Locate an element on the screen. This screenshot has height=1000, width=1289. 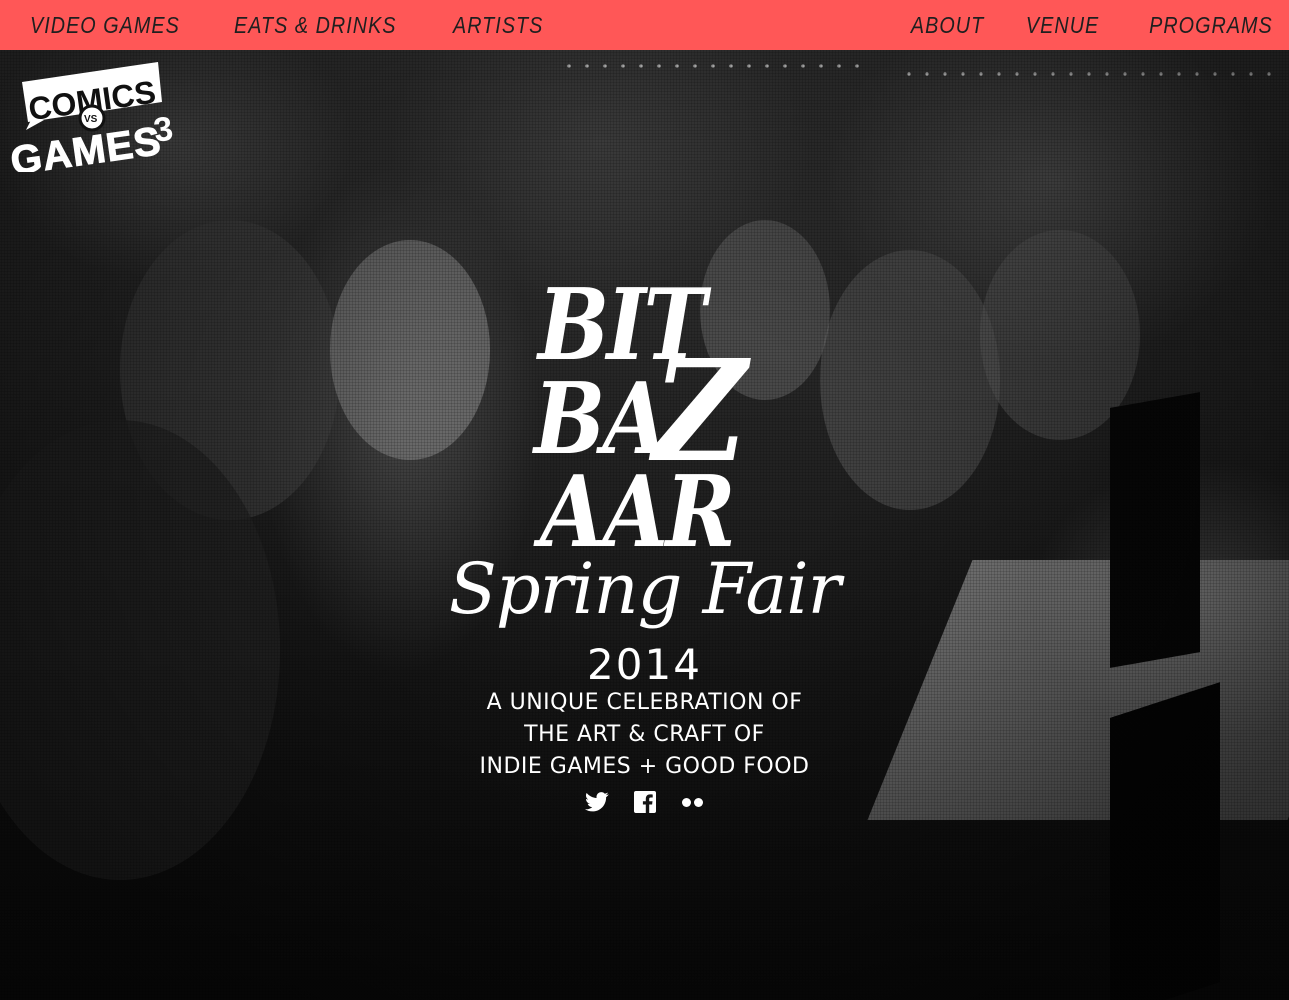
logo-graphic: COMICS VS GAMES 3 is located at coordinates (91, 117).